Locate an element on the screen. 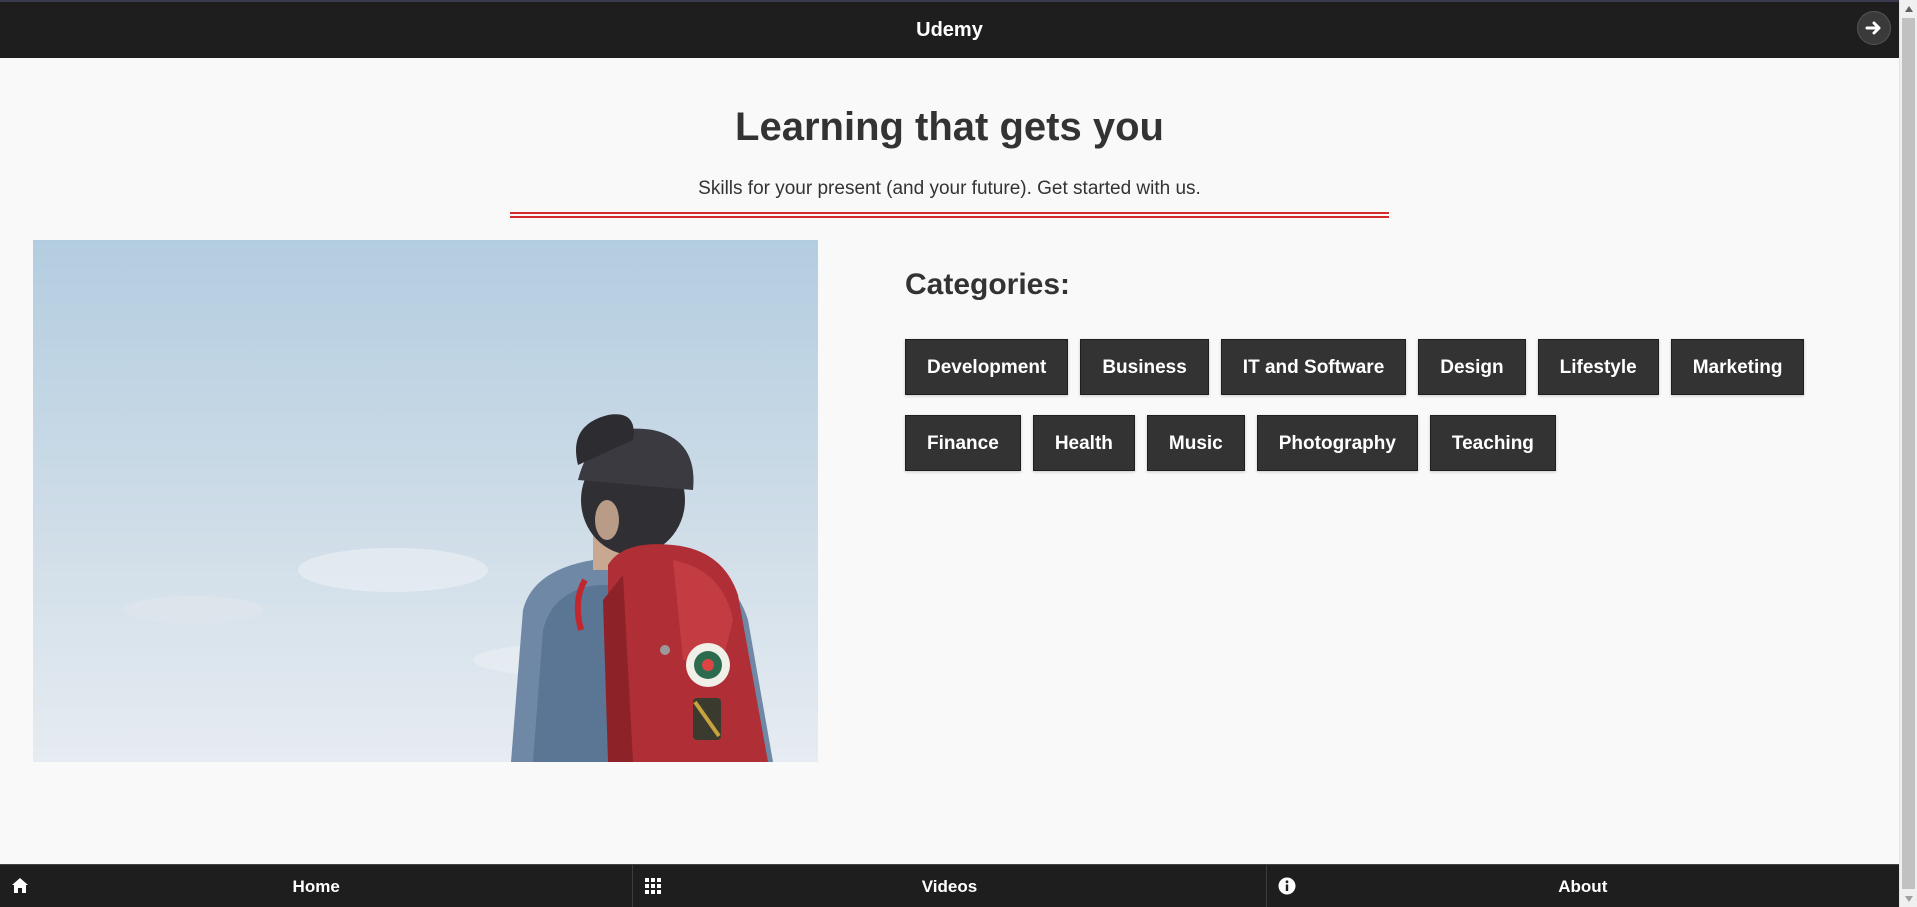  hero-title: Learning that gets you is located at coordinates (949, 127).